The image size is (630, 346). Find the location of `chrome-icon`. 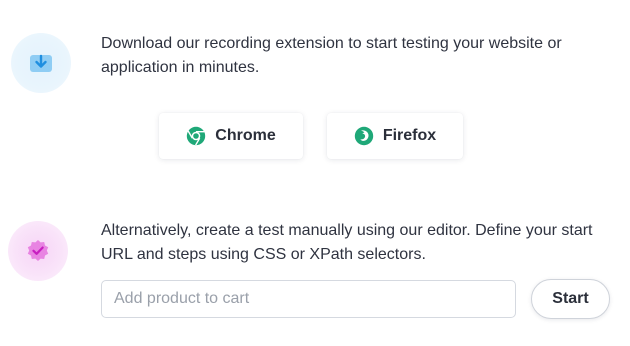

chrome-icon is located at coordinates (196, 136).